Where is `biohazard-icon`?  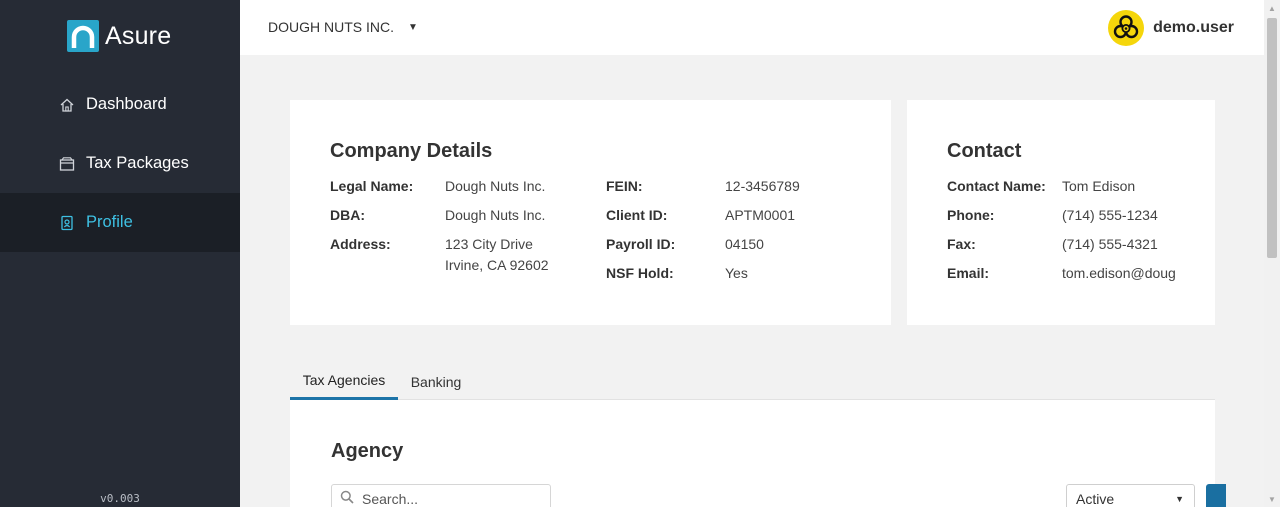
biohazard-icon is located at coordinates (1126, 28).